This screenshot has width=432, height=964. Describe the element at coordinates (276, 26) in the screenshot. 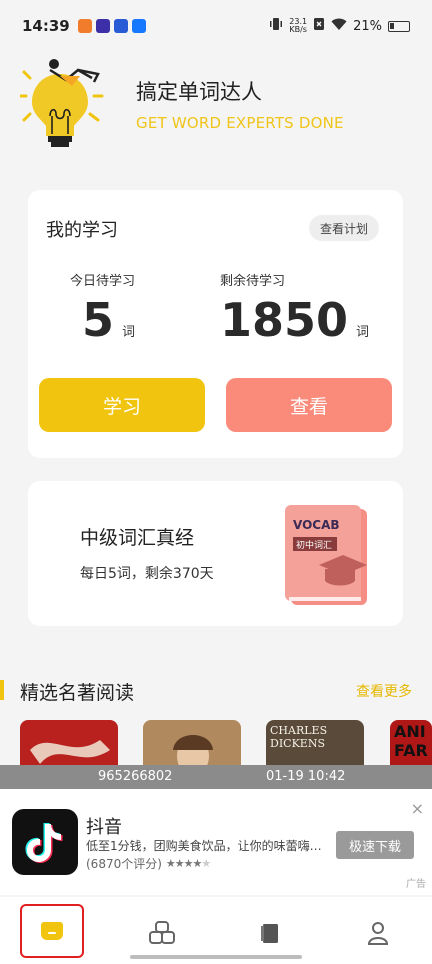

I see `vibrate-icon` at that location.